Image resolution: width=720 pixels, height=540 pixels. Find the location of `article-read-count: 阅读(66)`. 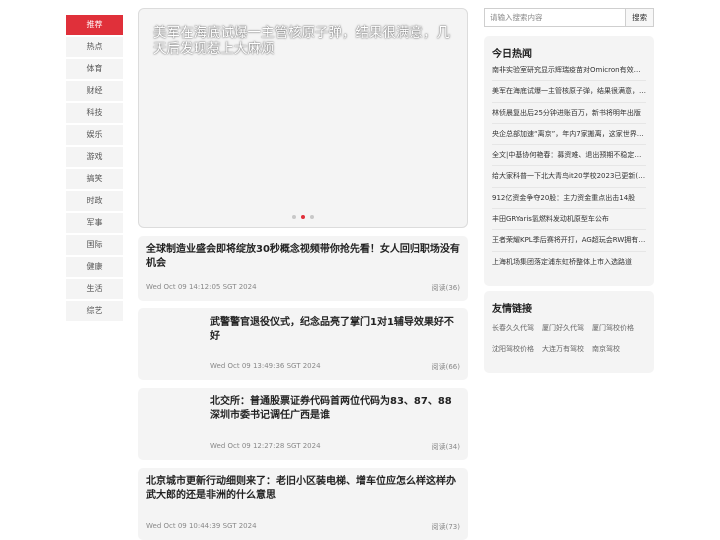

article-read-count: 阅读(66) is located at coordinates (445, 367).